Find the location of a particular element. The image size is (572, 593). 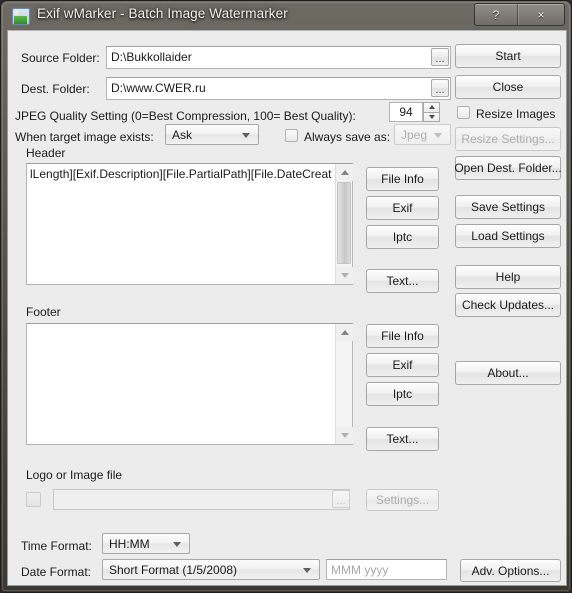

source-folder-input: D:\Bukkollaider is located at coordinates (278, 57).